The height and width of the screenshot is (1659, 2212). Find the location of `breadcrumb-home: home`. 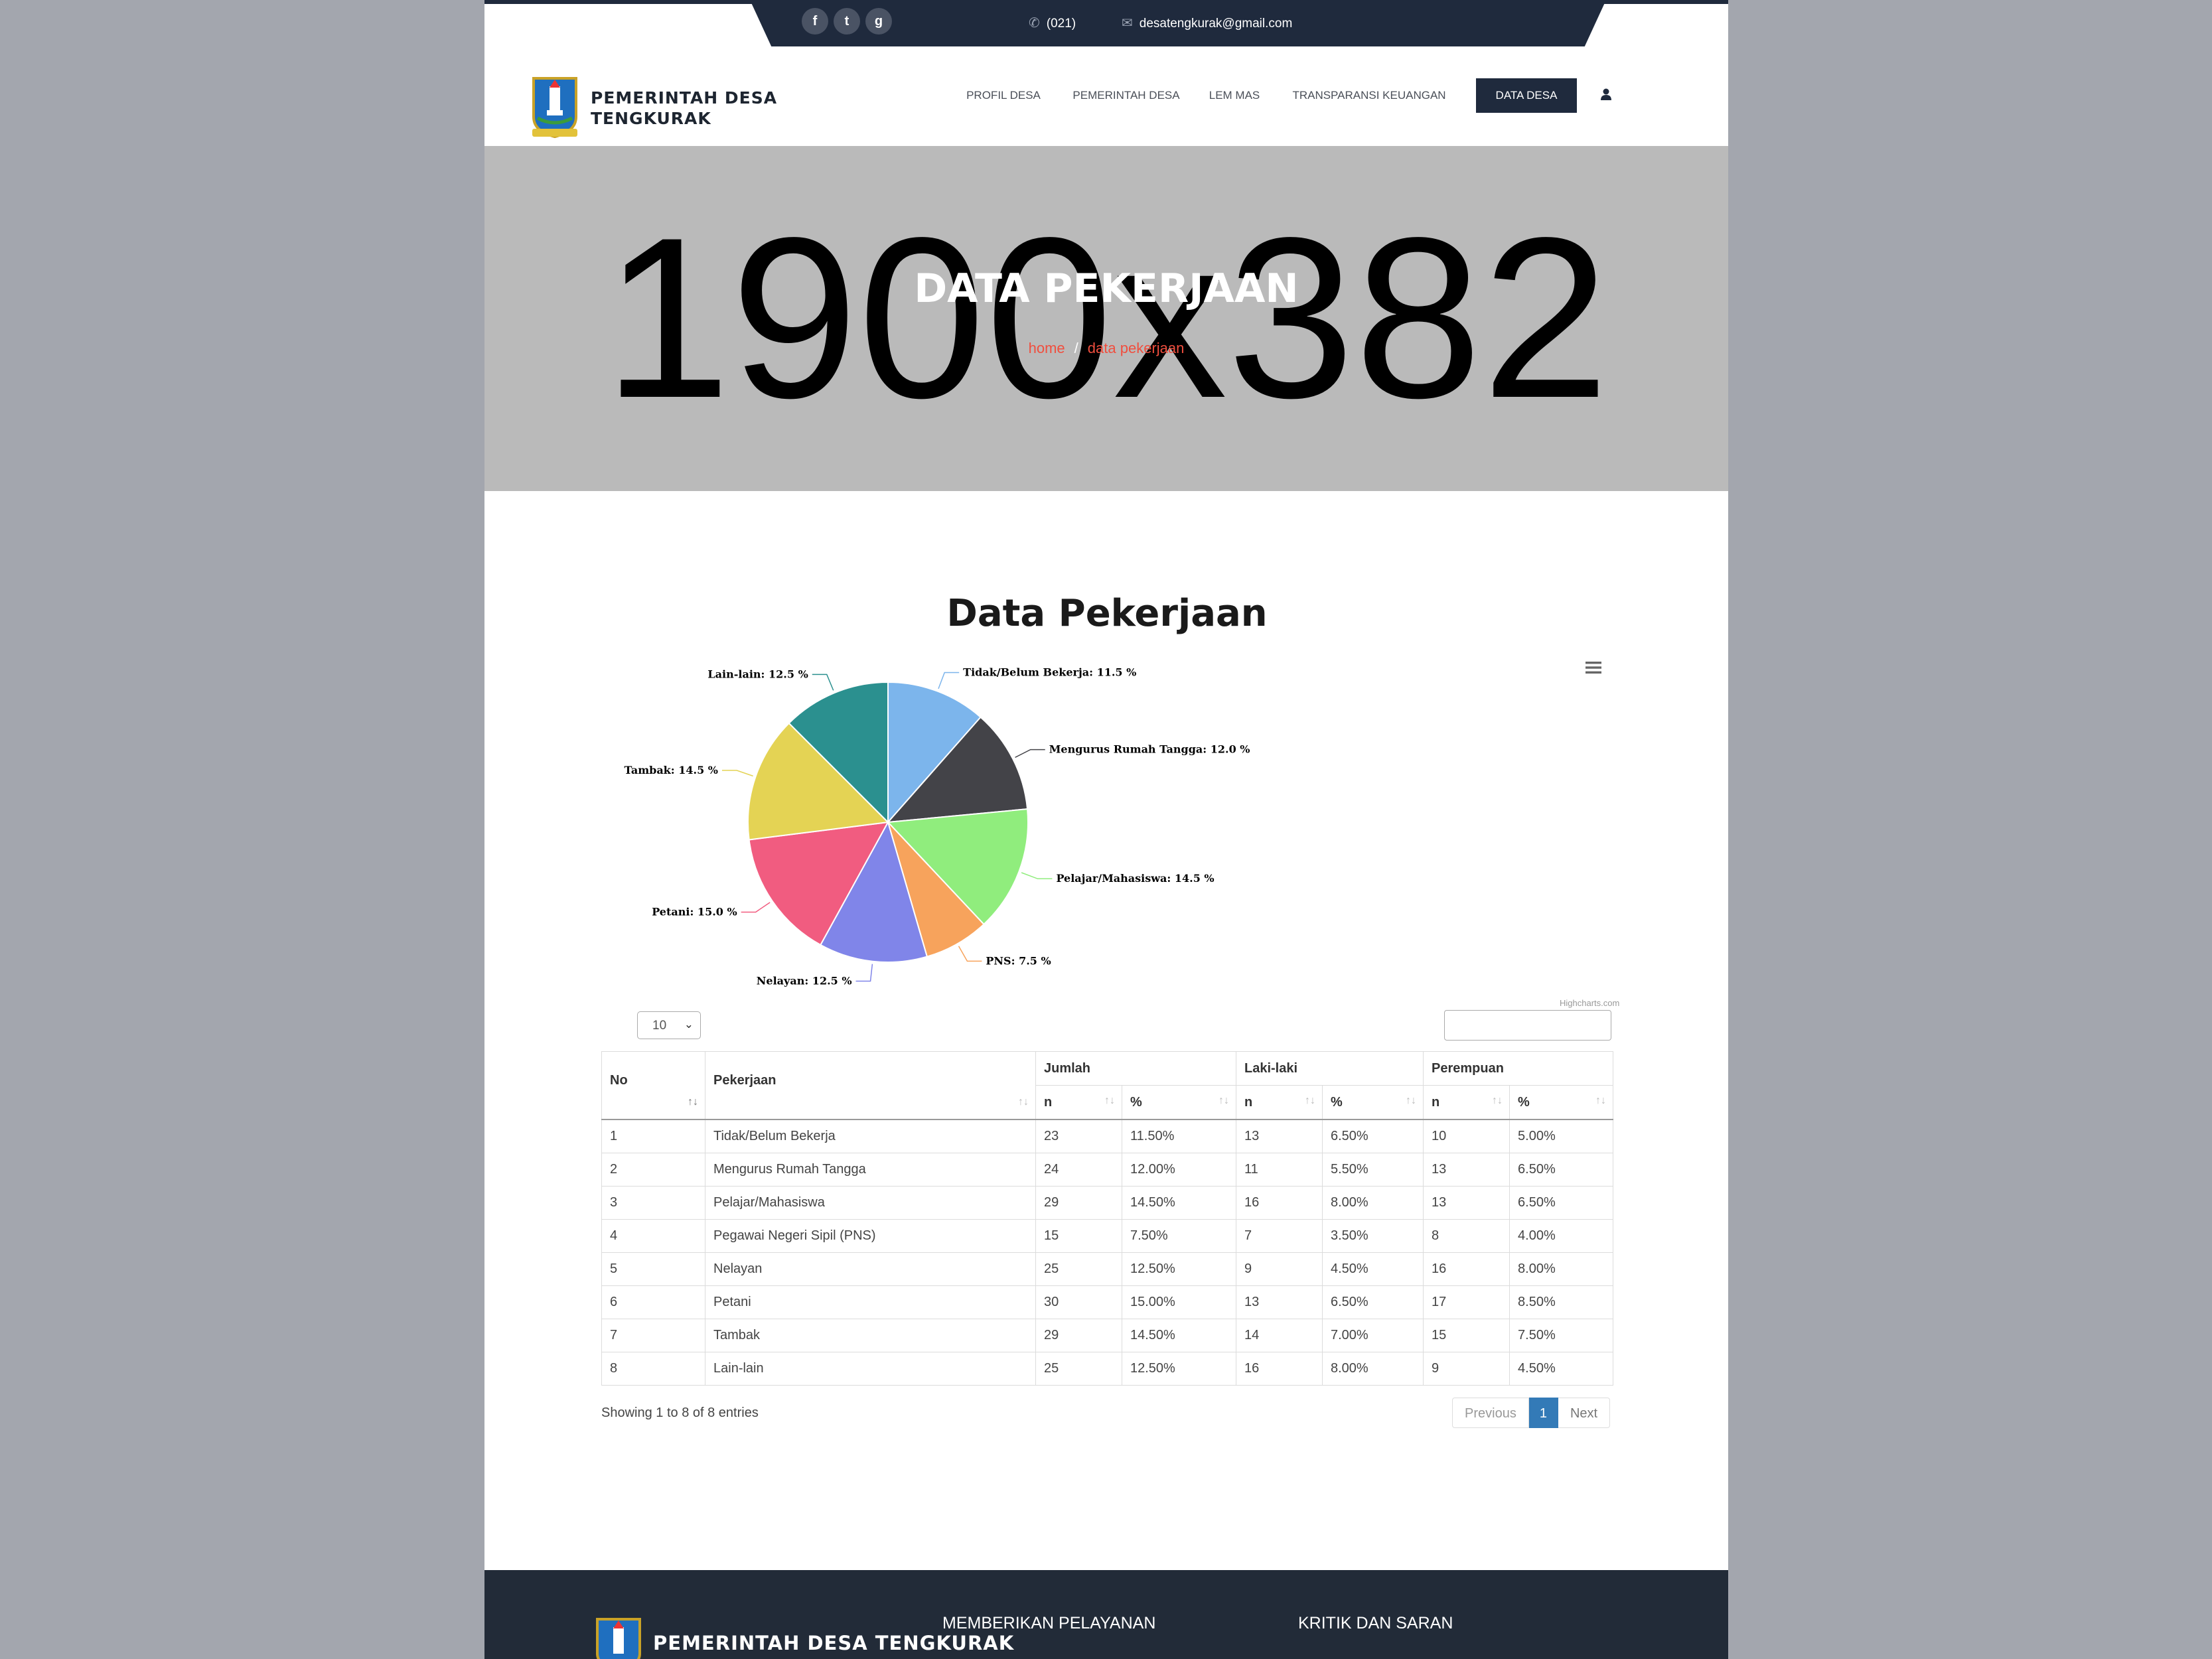

breadcrumb-home: home is located at coordinates (1047, 348).